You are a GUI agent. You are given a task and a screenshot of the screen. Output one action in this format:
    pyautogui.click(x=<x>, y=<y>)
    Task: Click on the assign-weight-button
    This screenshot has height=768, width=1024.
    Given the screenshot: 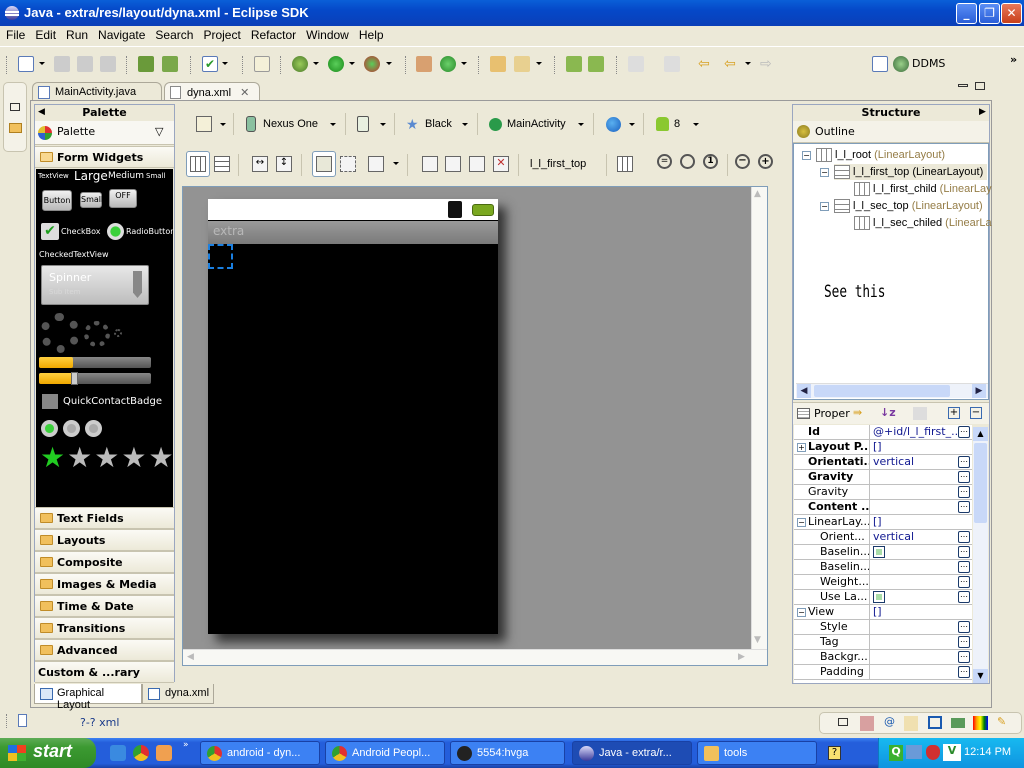 What is the action you would take?
    pyautogui.click(x=477, y=164)
    